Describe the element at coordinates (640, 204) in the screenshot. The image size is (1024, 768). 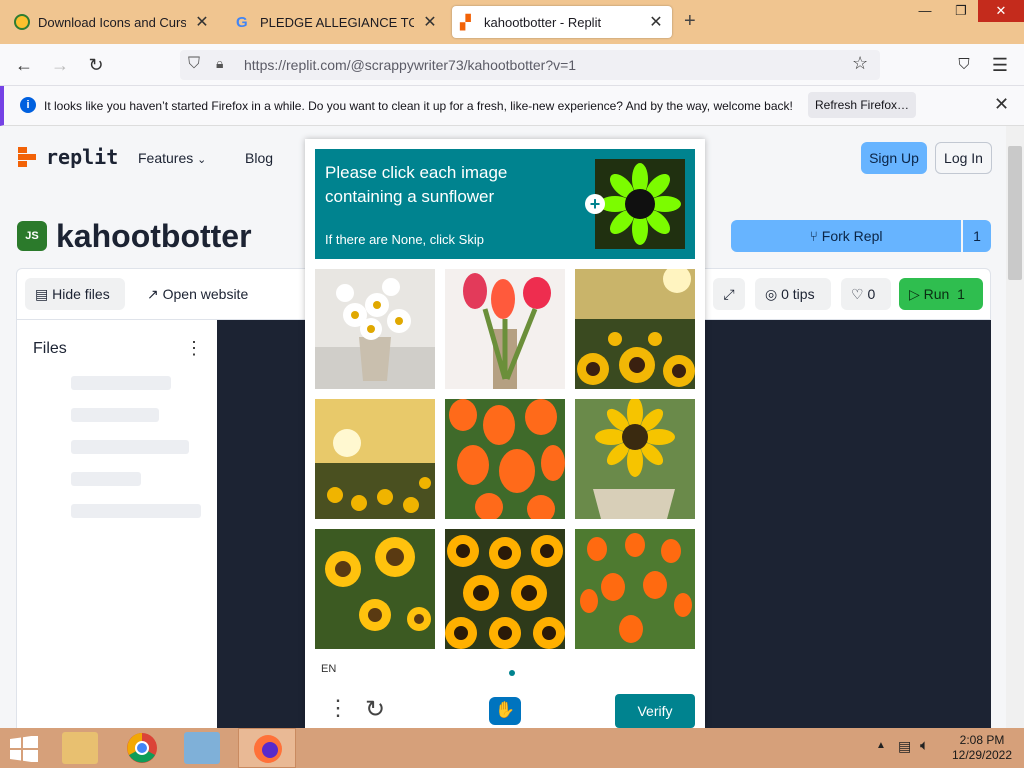
I see `sample-image` at that location.